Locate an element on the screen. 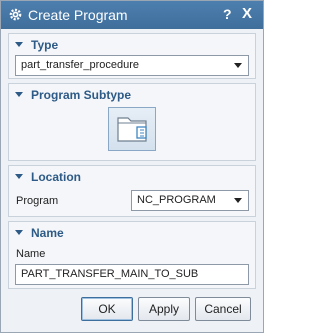 The width and height of the screenshot is (320, 333). program-dropdown: NC_PROGRAM is located at coordinates (190, 200).